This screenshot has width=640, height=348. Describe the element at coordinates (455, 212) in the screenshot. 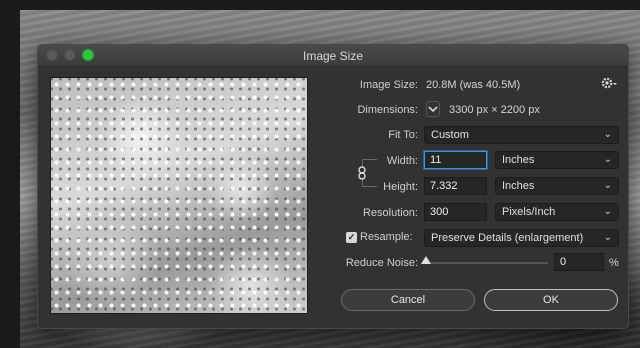

I see `resolution-input: 300` at that location.